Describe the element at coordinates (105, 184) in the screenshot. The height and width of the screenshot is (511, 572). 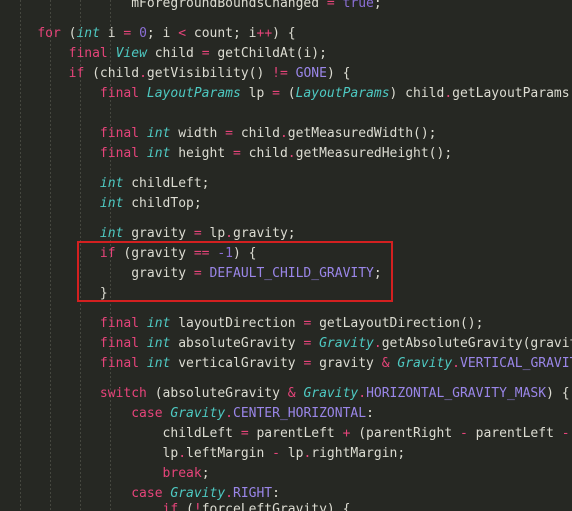
I see `code-line: int childLeft;` at that location.